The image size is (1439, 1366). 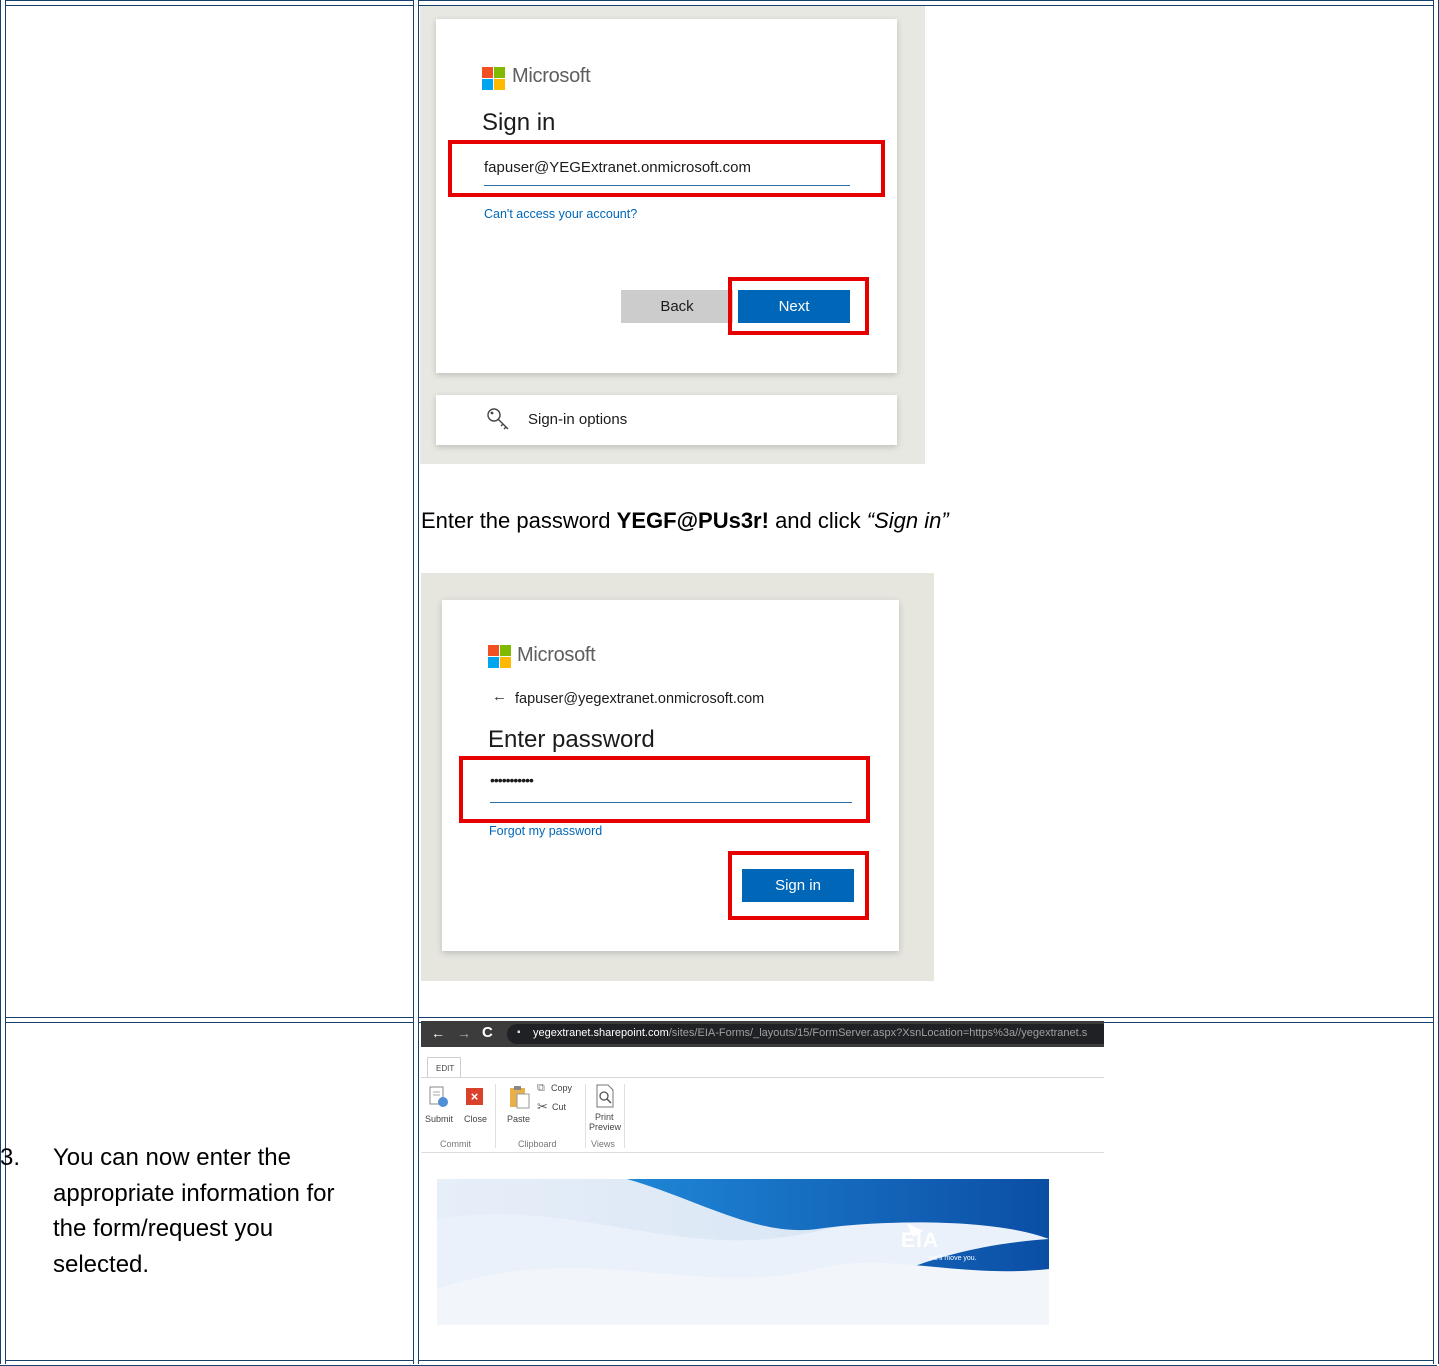 What do you see at coordinates (920, 1240) in the screenshot?
I see `eia-logo: EIA` at bounding box center [920, 1240].